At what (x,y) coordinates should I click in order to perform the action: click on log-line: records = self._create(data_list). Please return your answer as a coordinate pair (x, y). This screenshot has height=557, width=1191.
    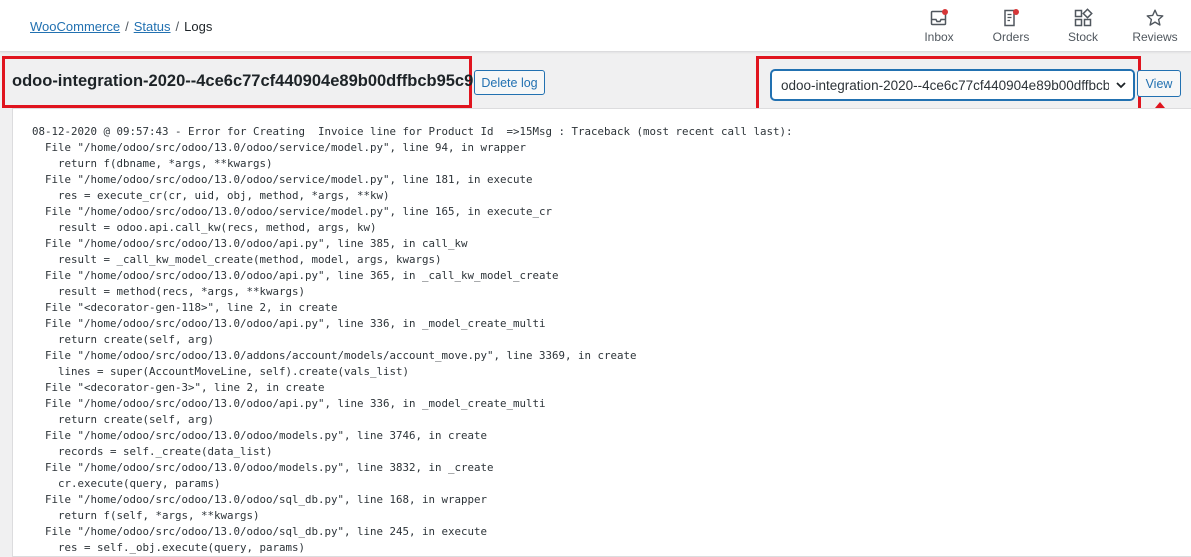
    Looking at the image, I should click on (152, 451).